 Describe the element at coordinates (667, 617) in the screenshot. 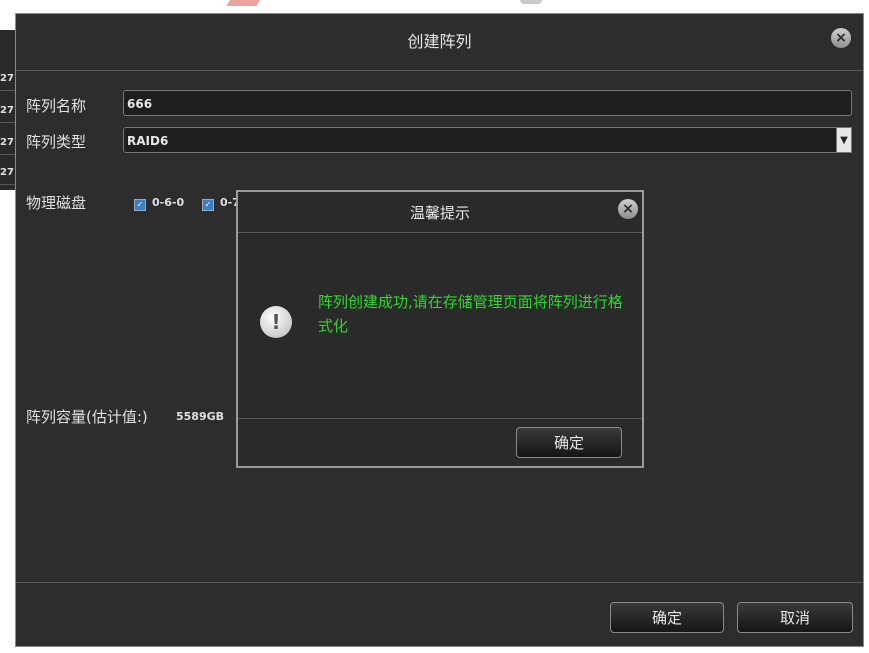

I see `ok-button: 确定` at that location.